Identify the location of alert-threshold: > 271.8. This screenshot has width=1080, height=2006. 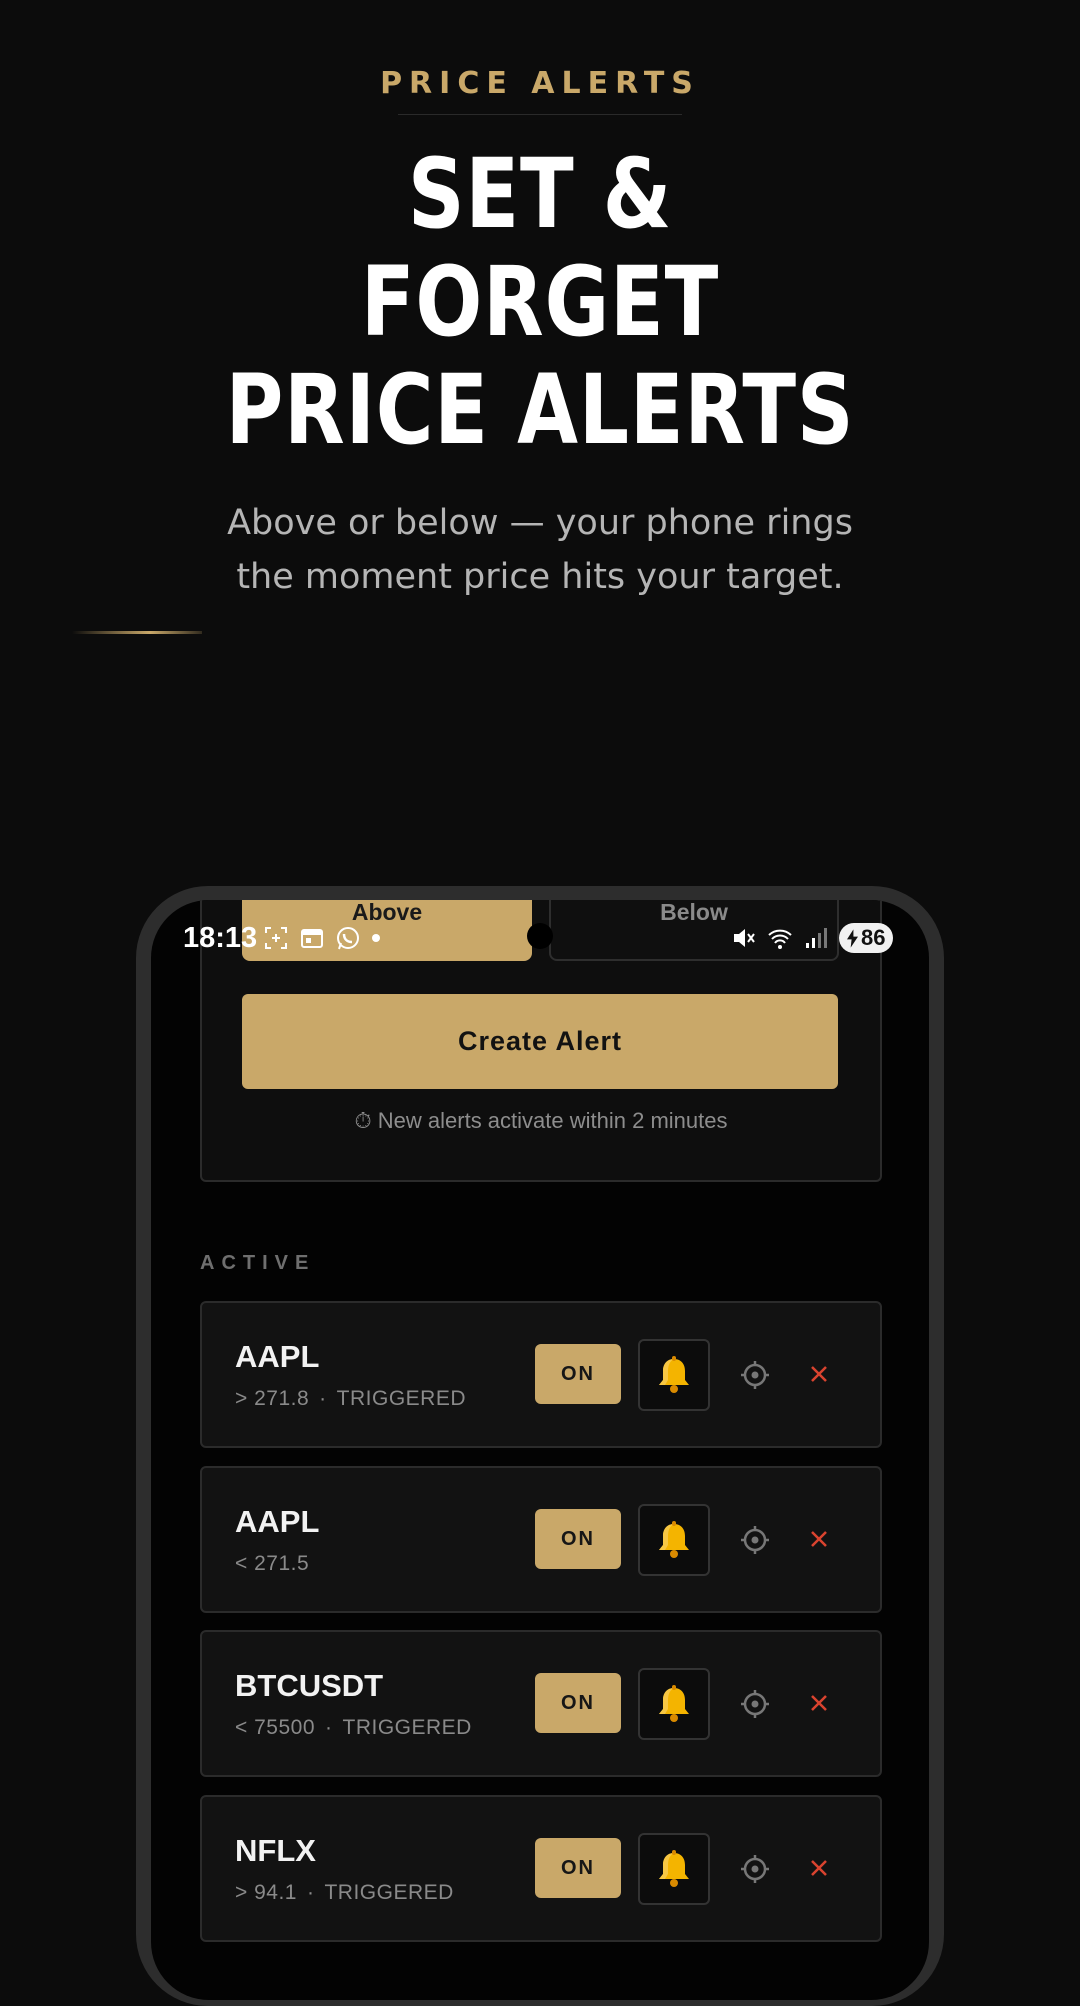
(272, 1398).